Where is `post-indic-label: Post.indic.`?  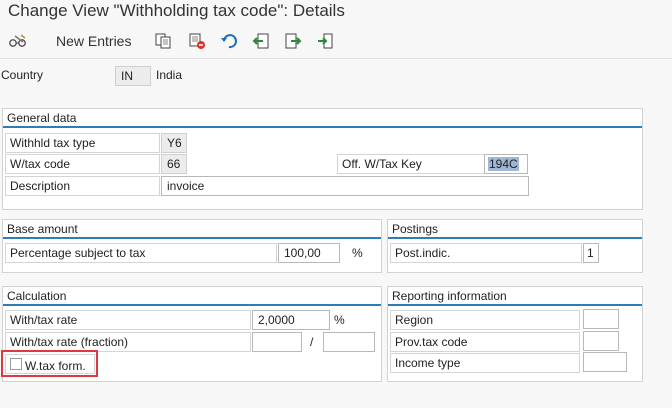
post-indic-label: Post.indic. is located at coordinates (486, 253).